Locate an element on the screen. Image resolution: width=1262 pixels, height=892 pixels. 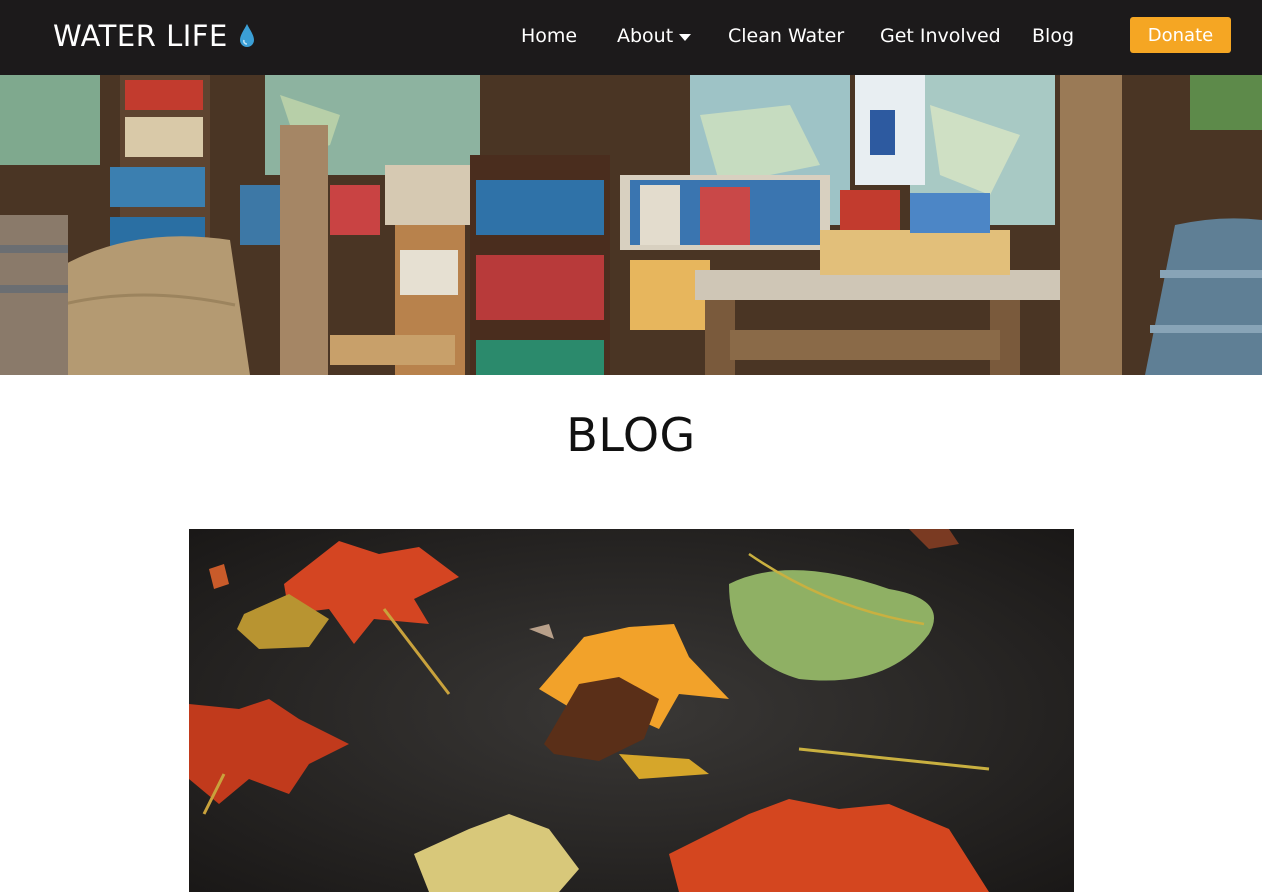
nav-clean-water: Clean Water is located at coordinates (786, 36).